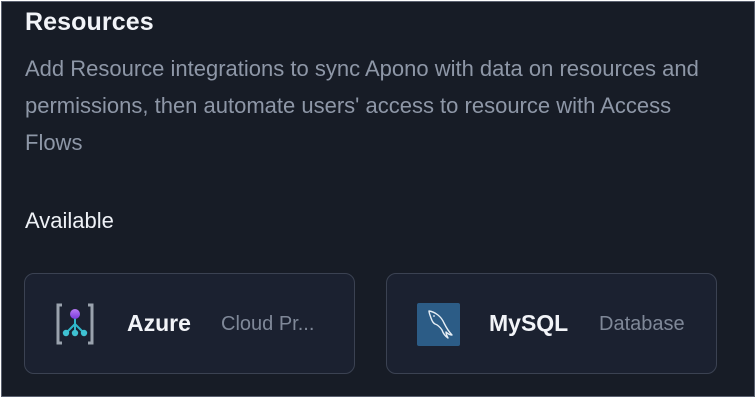 This screenshot has height=398, width=756. I want to click on available-section-label: Available, so click(69, 220).